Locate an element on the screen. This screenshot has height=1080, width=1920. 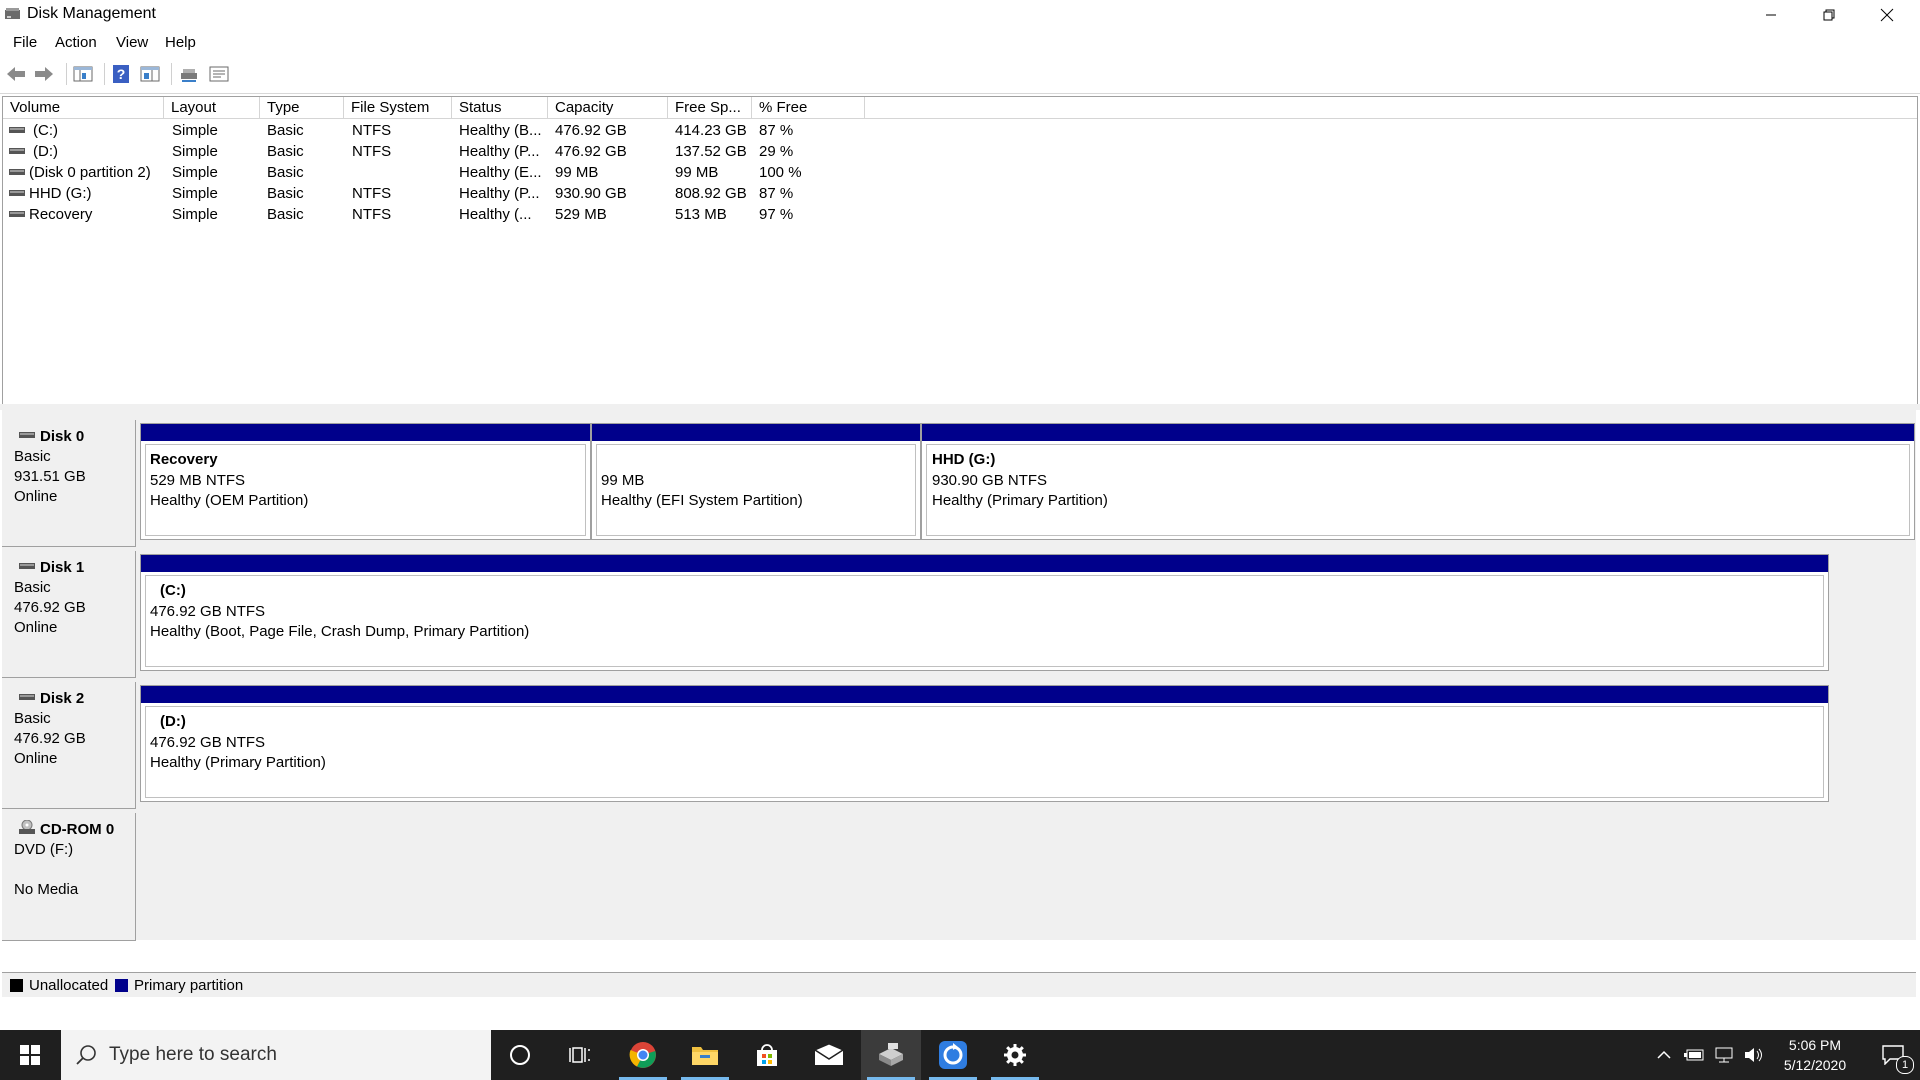
help-button: ? is located at coordinates (121, 74).